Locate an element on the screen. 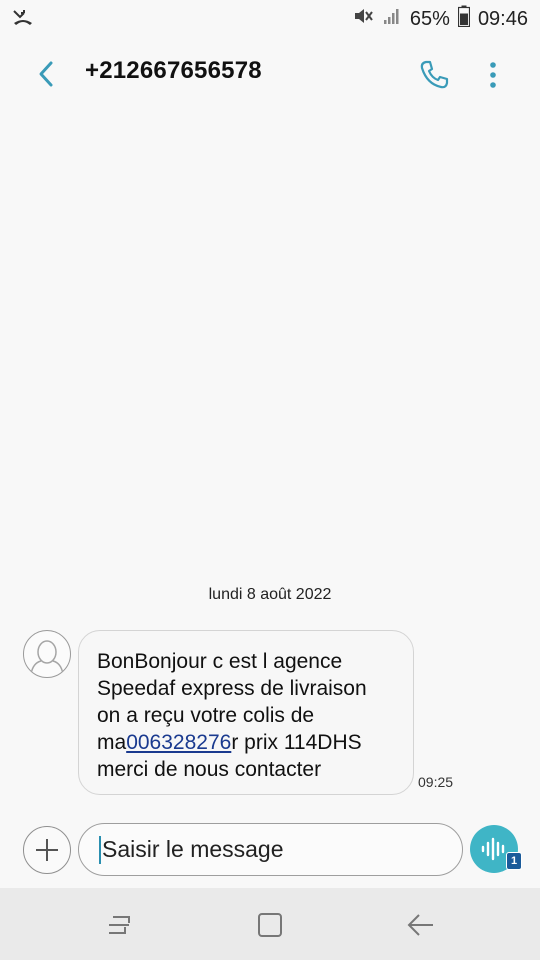  status-bar: 65% 09:46 is located at coordinates (270, 19).